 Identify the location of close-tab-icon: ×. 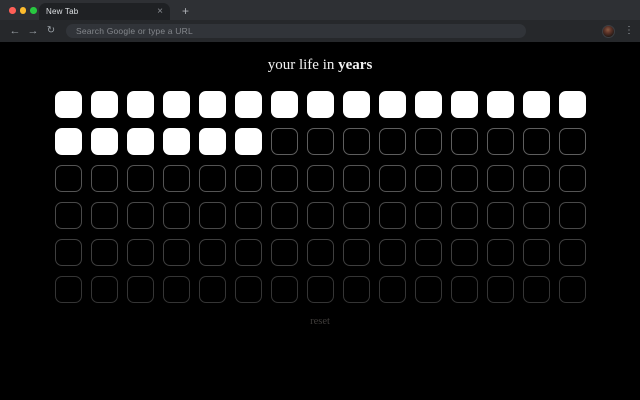
(160, 11).